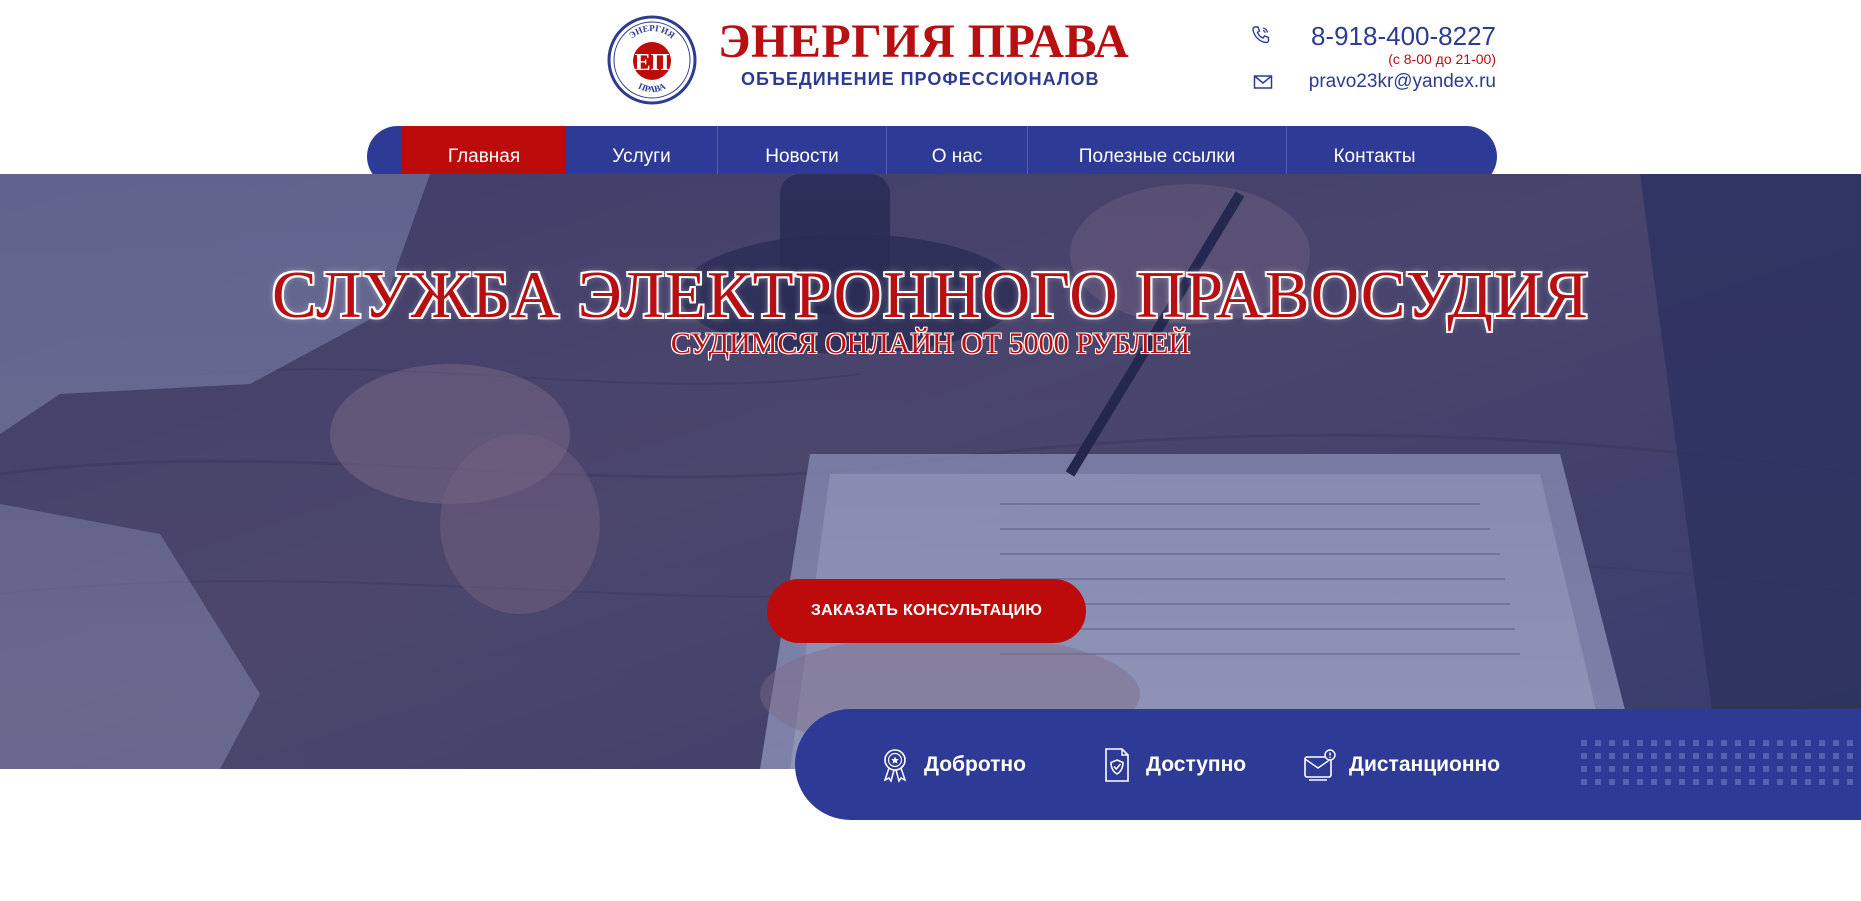 The image size is (1861, 901). What do you see at coordinates (926, 611) in the screenshot?
I see `order-consultation-button: ЗАКАЗАТЬ КОНСУЛЬТАЦИЮ` at bounding box center [926, 611].